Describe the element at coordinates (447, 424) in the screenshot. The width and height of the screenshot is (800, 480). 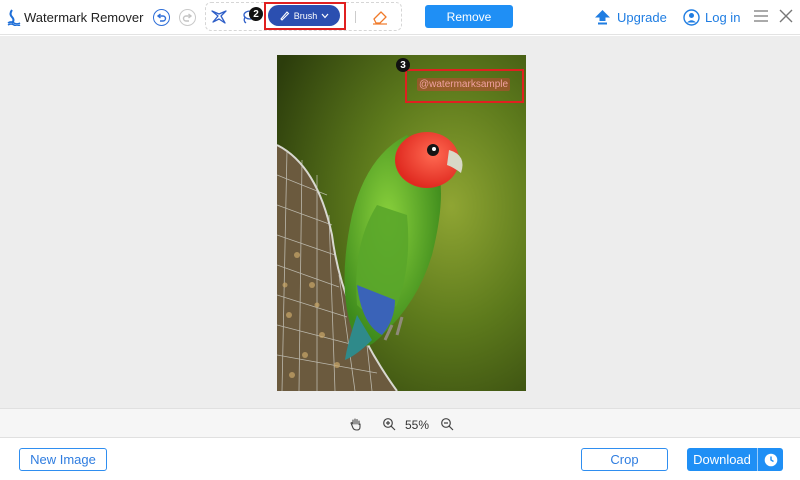
I see `zoom-out-icon` at that location.